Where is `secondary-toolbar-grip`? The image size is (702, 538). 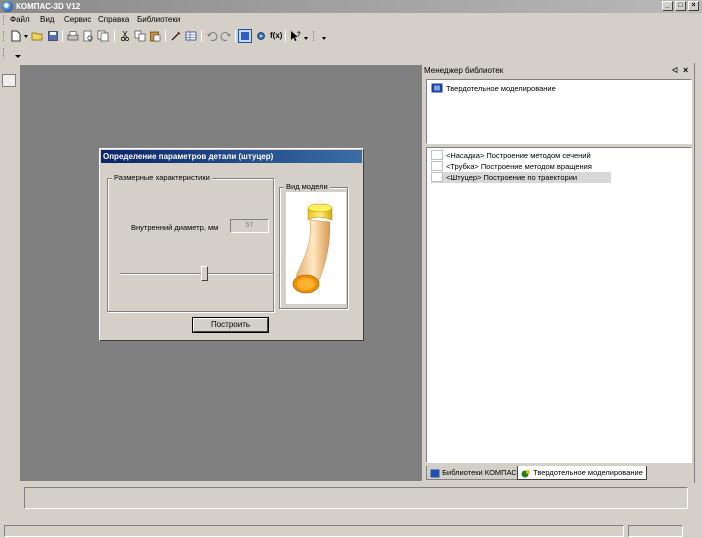
secondary-toolbar-grip is located at coordinates (4, 53).